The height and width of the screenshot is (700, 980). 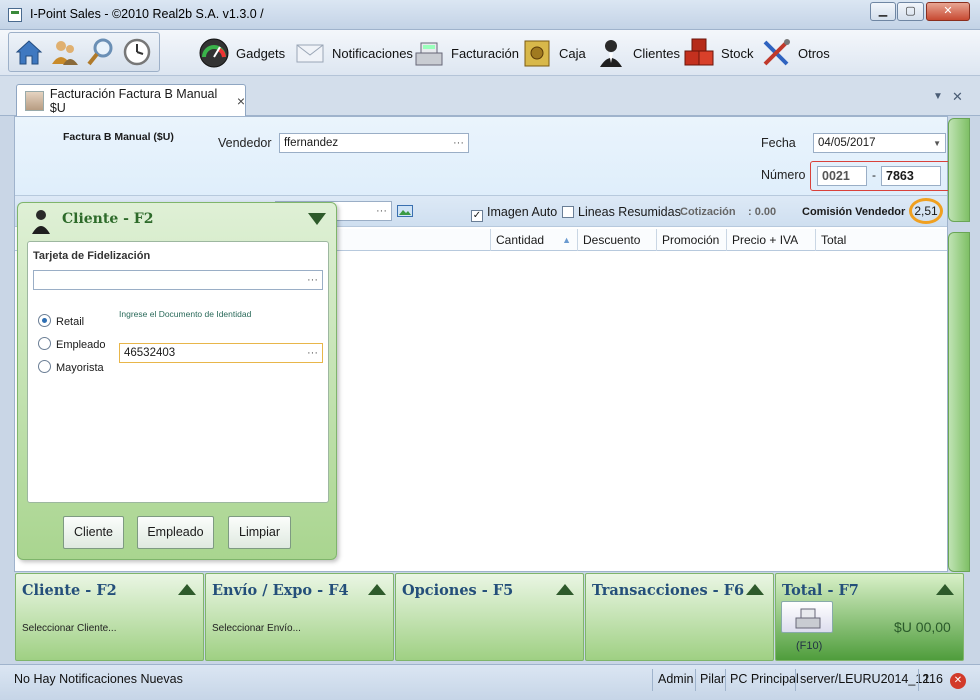 What do you see at coordinates (737, 53) in the screenshot?
I see `toolbar-stock-label: Stock` at bounding box center [737, 53].